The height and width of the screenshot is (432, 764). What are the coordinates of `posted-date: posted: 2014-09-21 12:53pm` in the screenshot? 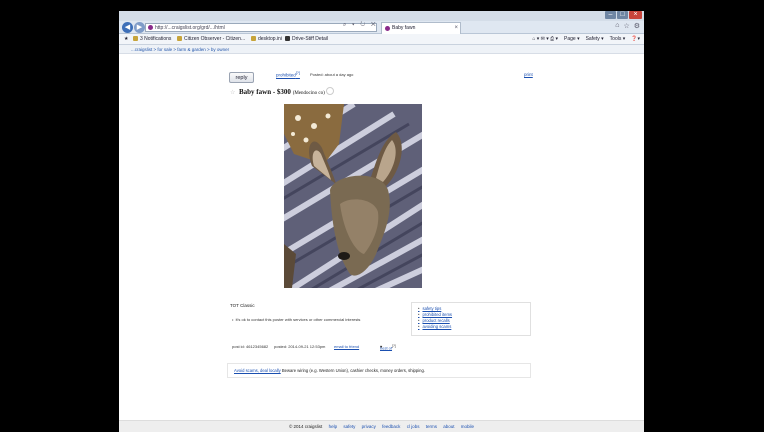 It's located at (300, 346).